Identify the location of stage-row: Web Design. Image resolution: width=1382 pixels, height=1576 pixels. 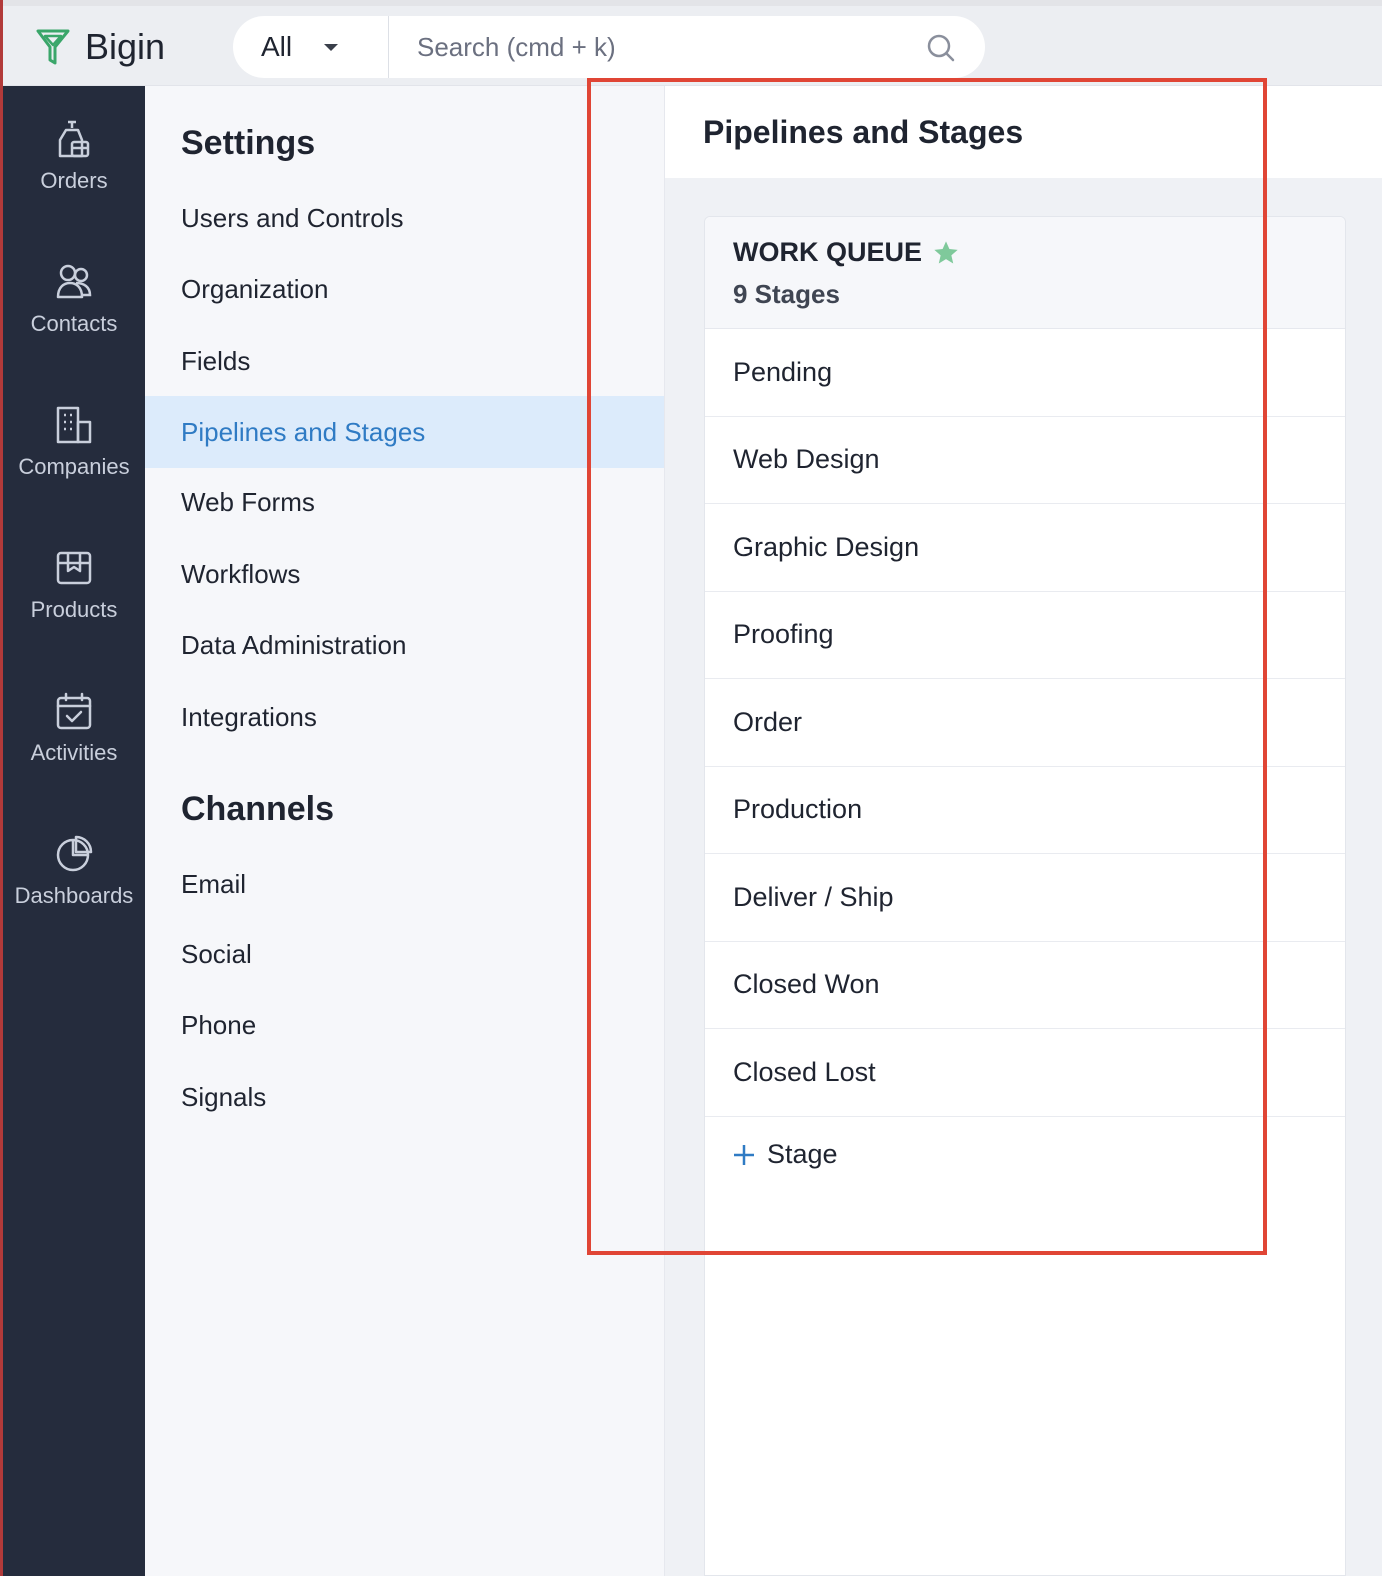
(1025, 460).